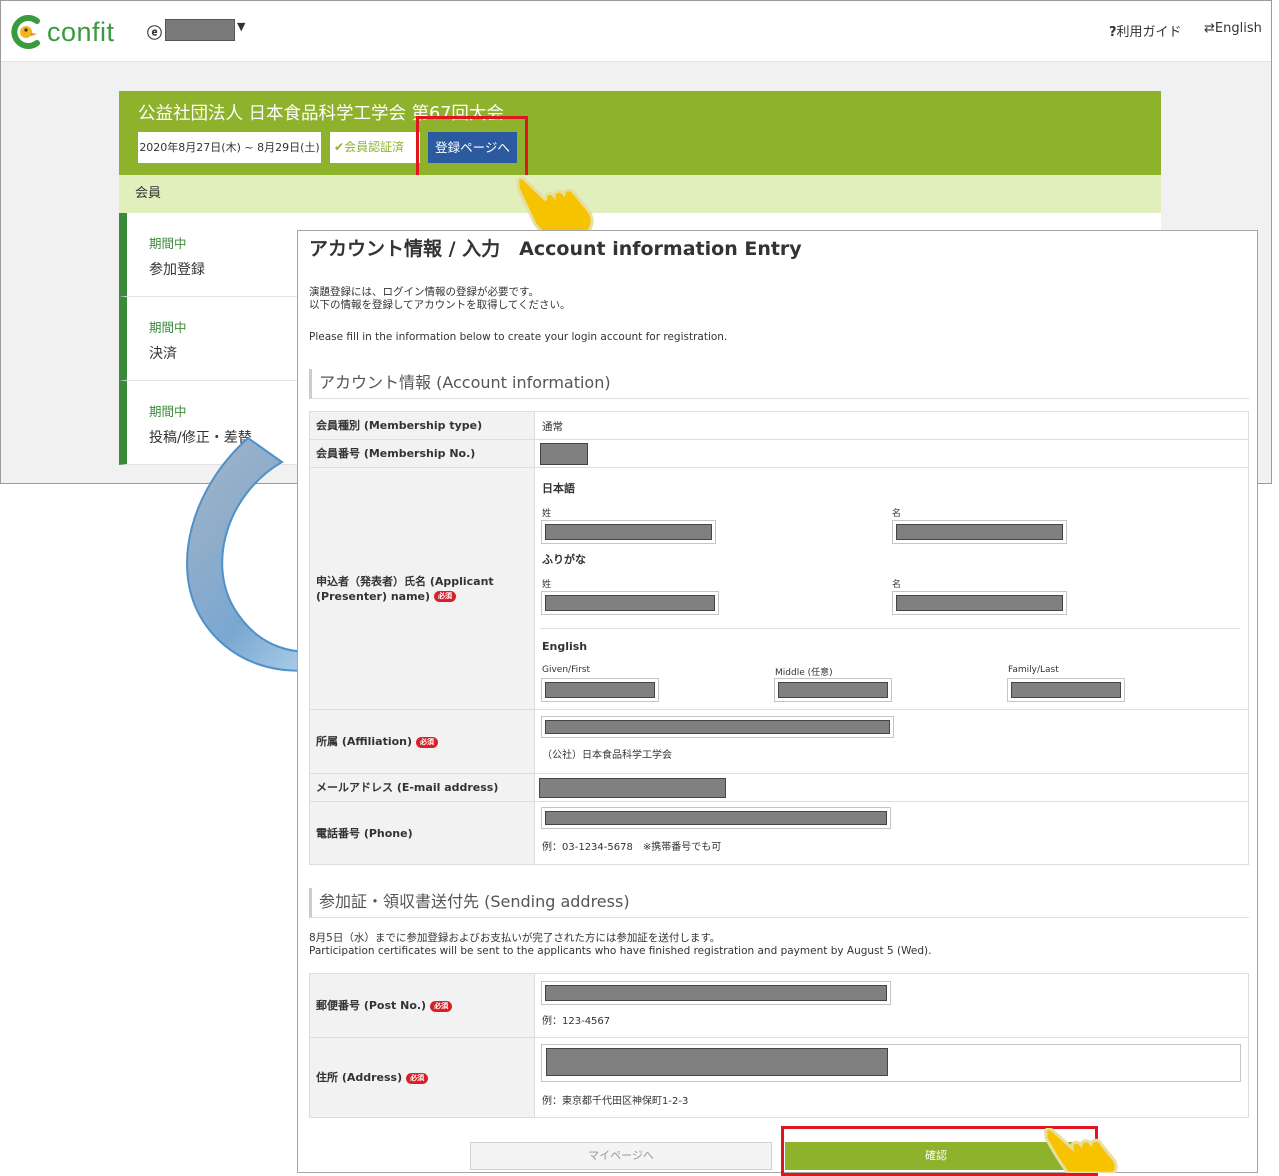 This screenshot has height=1176, width=1279. Describe the element at coordinates (424, 292) in the screenshot. I see `intro-jp-1: 演題登録には、ログイン情報の登録が必要です。` at that location.